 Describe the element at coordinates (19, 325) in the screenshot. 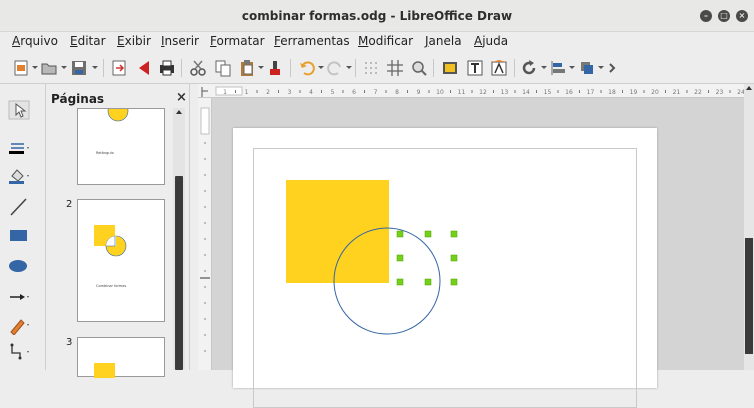

I see `curve-tool-icon` at that location.